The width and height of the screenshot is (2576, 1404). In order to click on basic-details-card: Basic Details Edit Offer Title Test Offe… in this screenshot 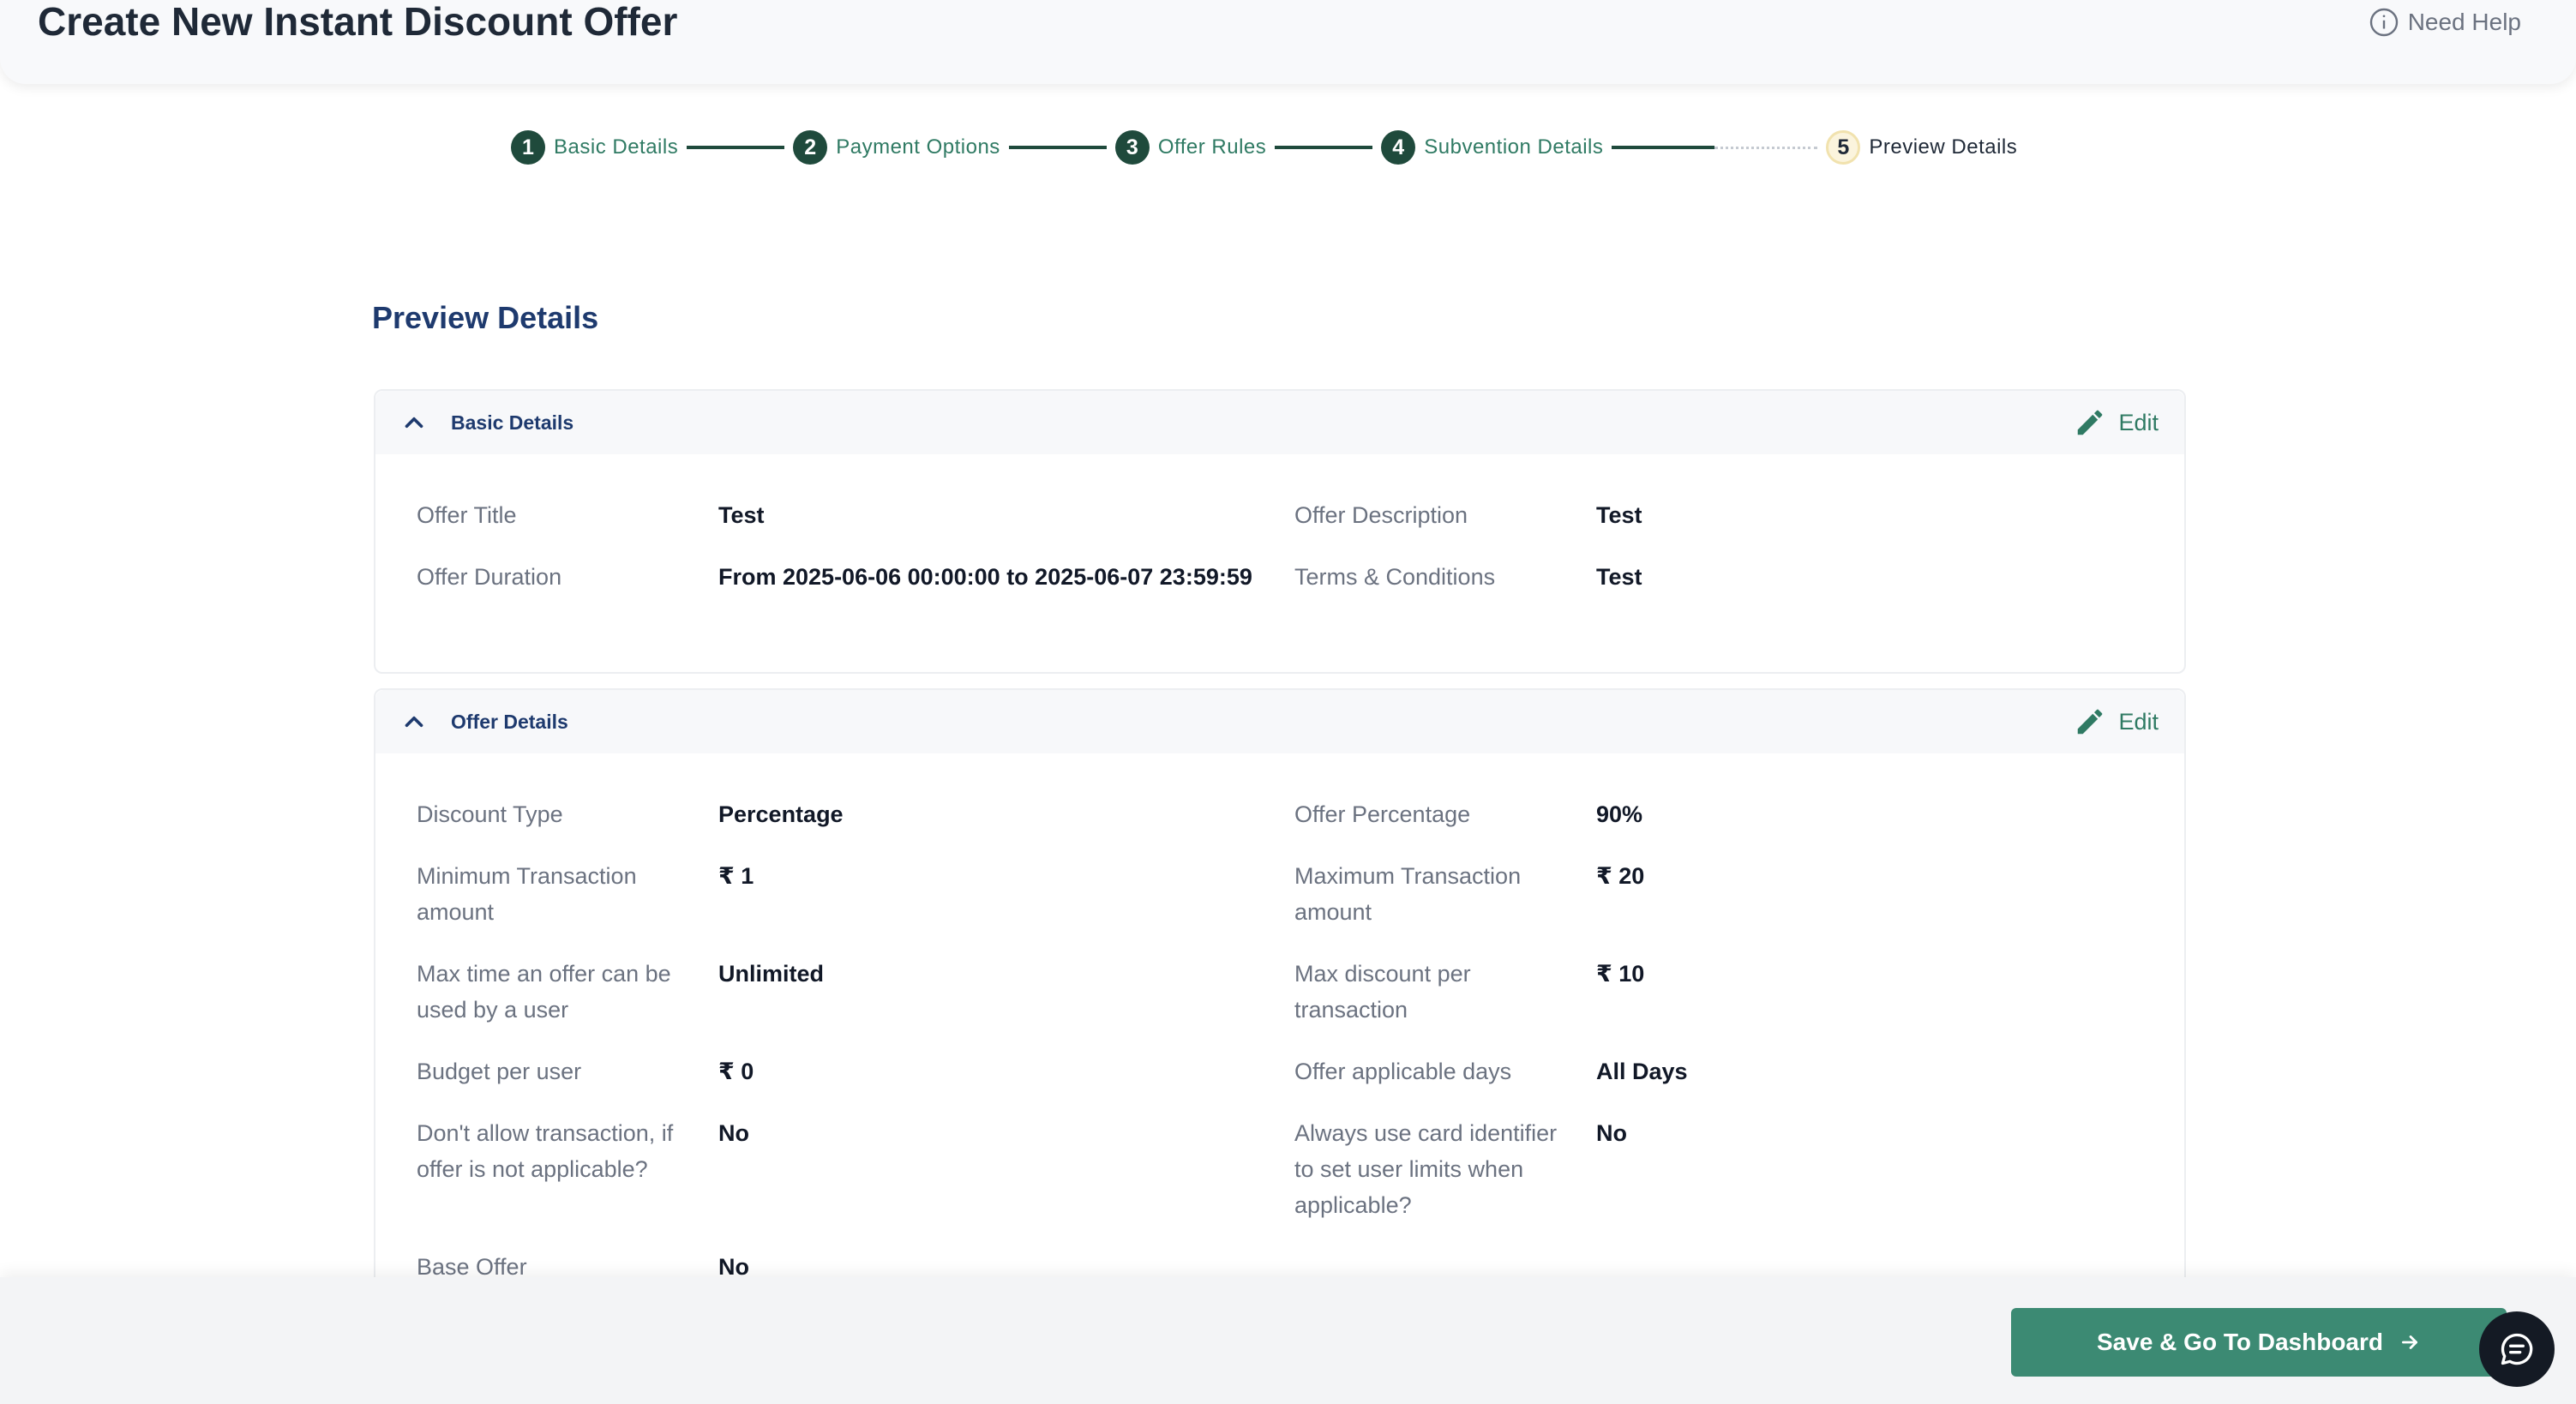, I will do `click(1280, 531)`.